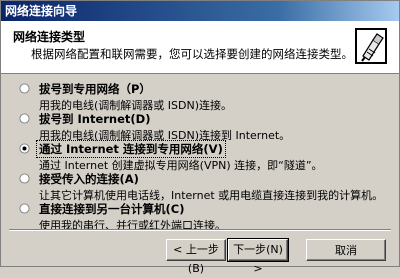 The image size is (400, 278). What do you see at coordinates (49, 37) in the screenshot?
I see `header-title: 网络连接类型` at bounding box center [49, 37].